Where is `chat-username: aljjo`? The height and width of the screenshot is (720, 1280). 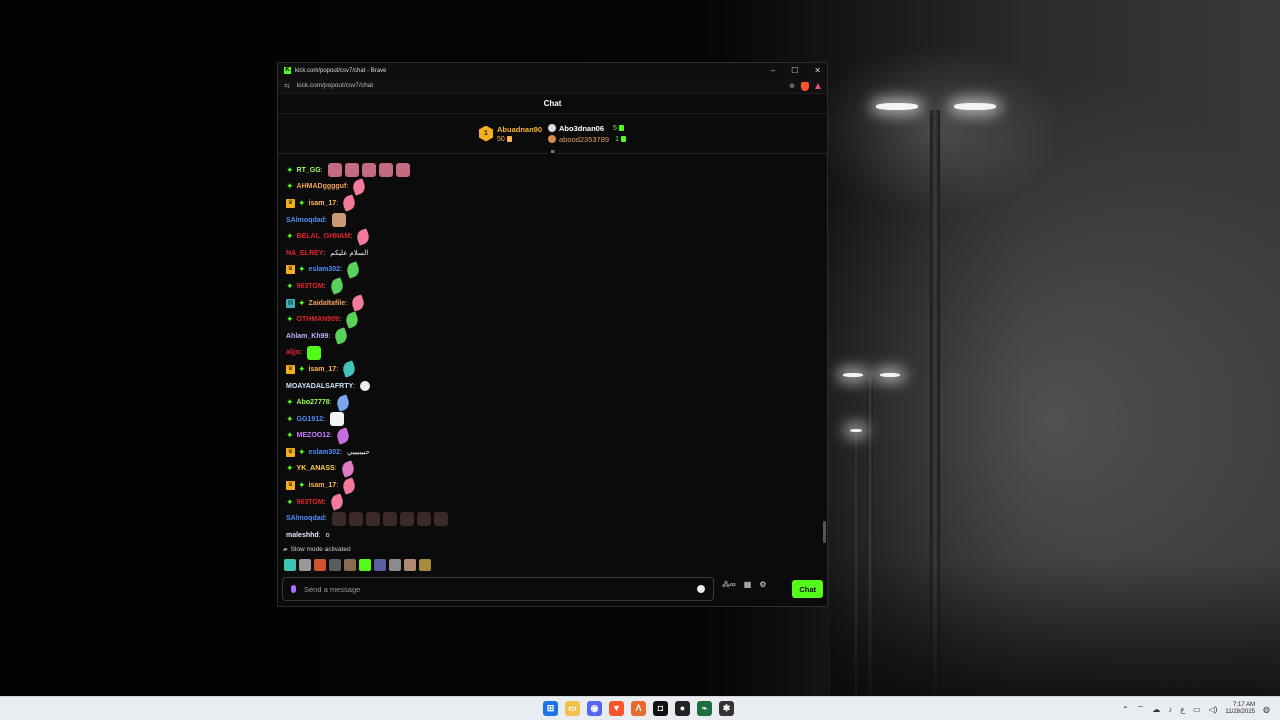 chat-username: aljjo is located at coordinates (293, 352).